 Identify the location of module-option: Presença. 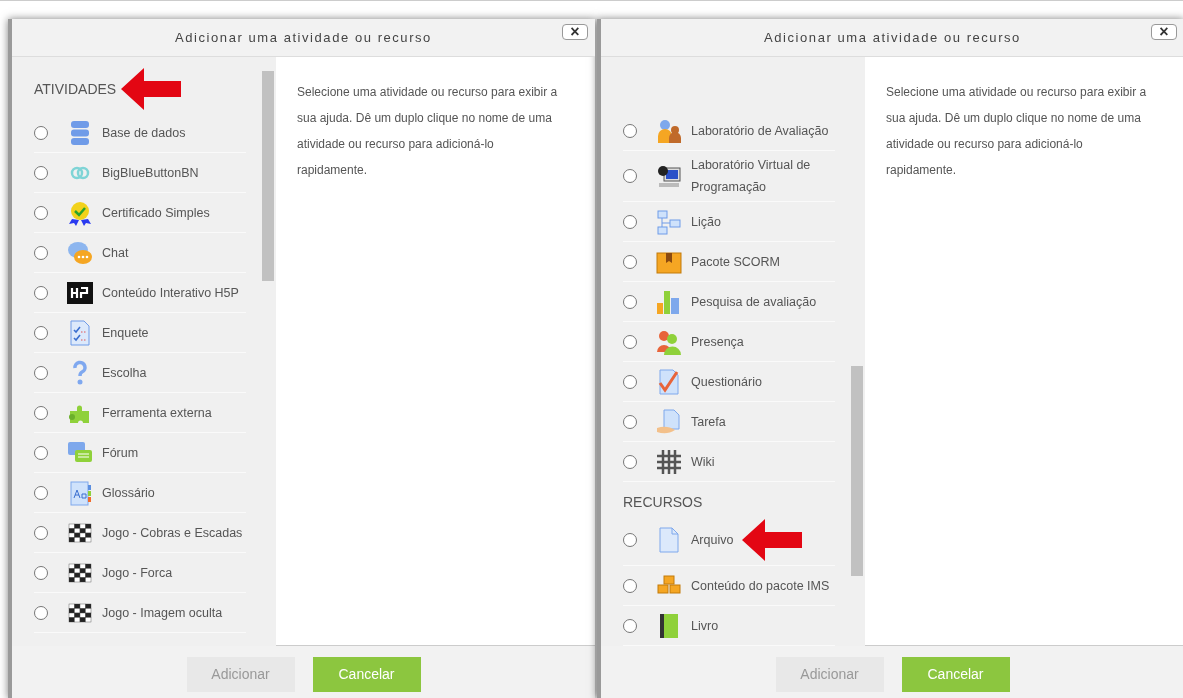
(729, 342).